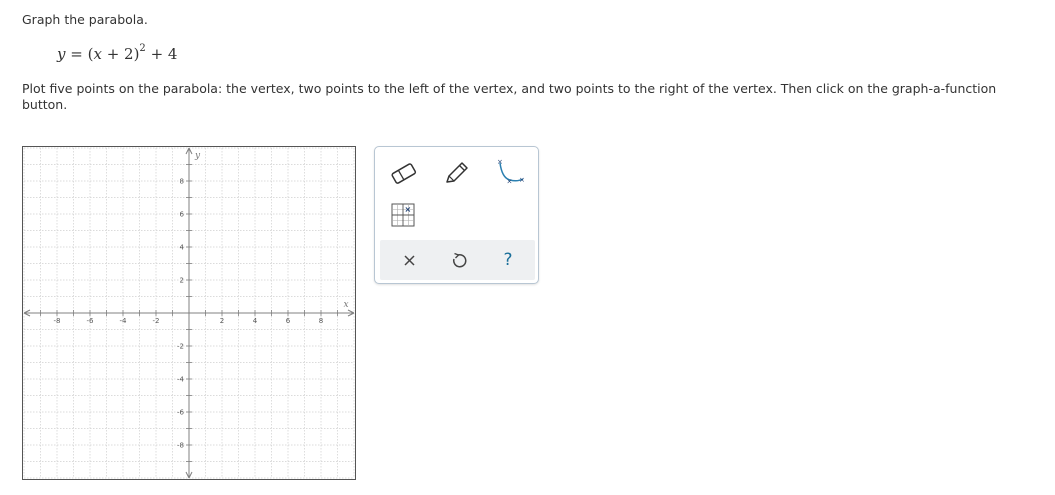  I want to click on equation: y = (x + 2)2 + 4, so click(117, 53).